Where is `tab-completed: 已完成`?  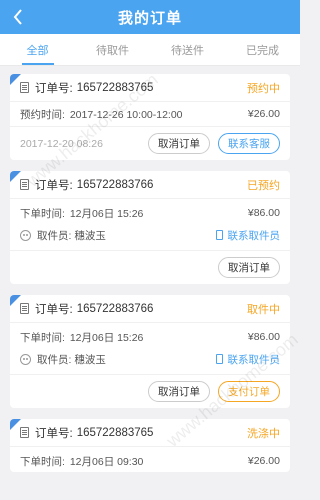 tab-completed: 已完成 is located at coordinates (262, 49).